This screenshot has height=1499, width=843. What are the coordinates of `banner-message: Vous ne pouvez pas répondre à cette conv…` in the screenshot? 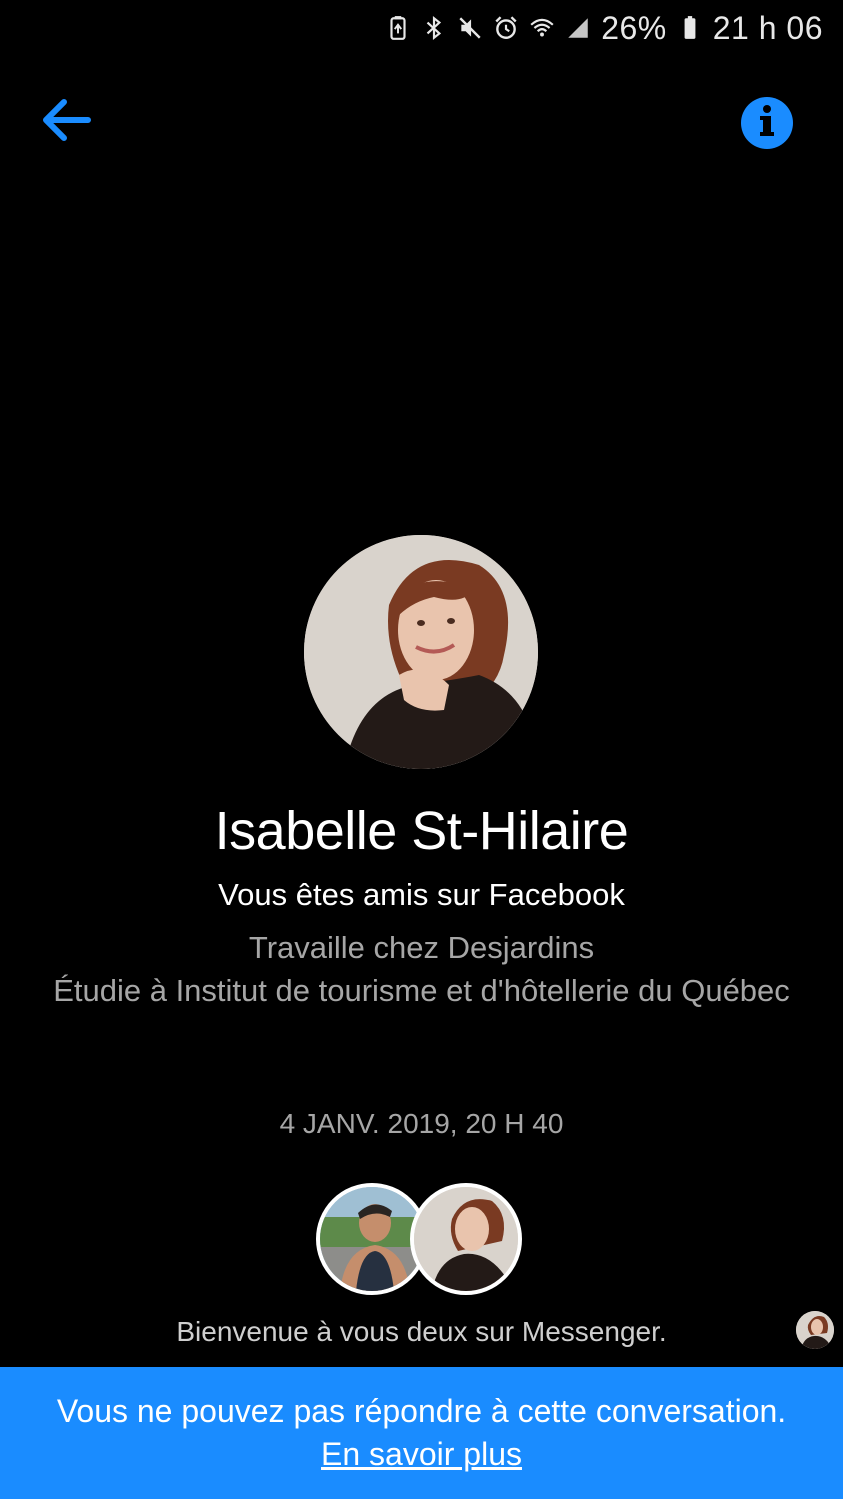 It's located at (421, 1411).